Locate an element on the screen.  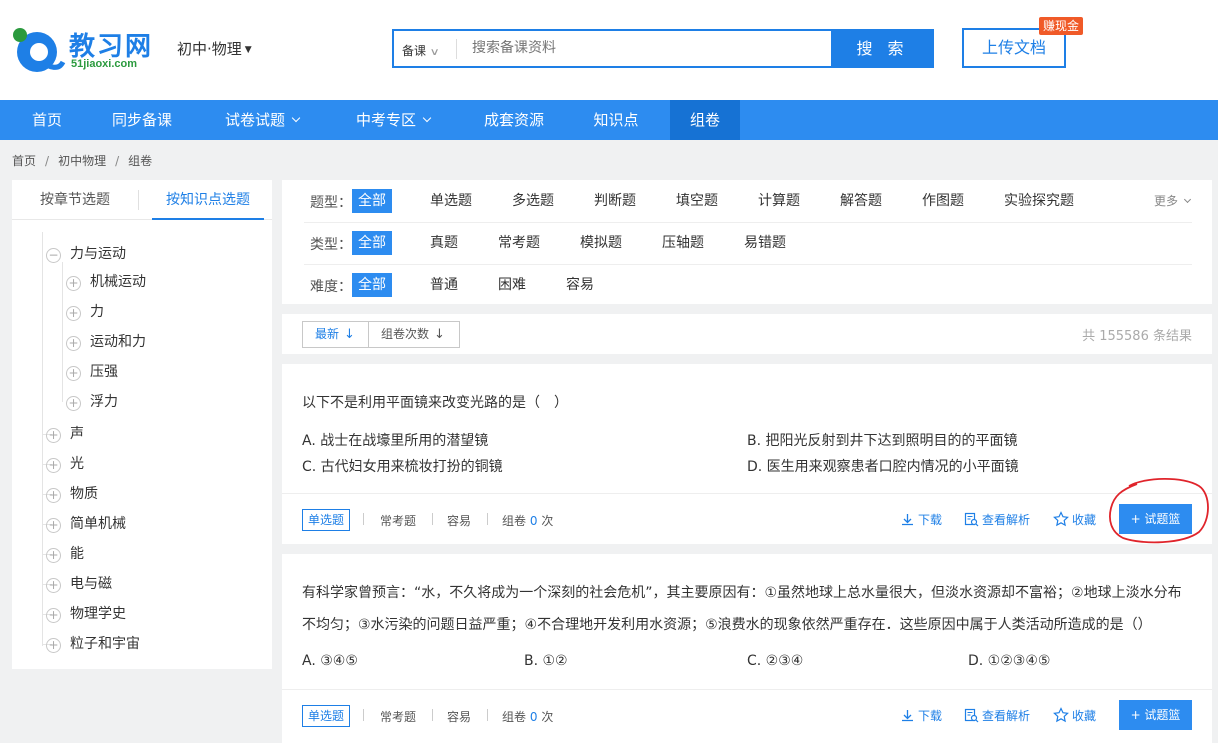
tree-item-force: + 力 is located at coordinates (85, 312).